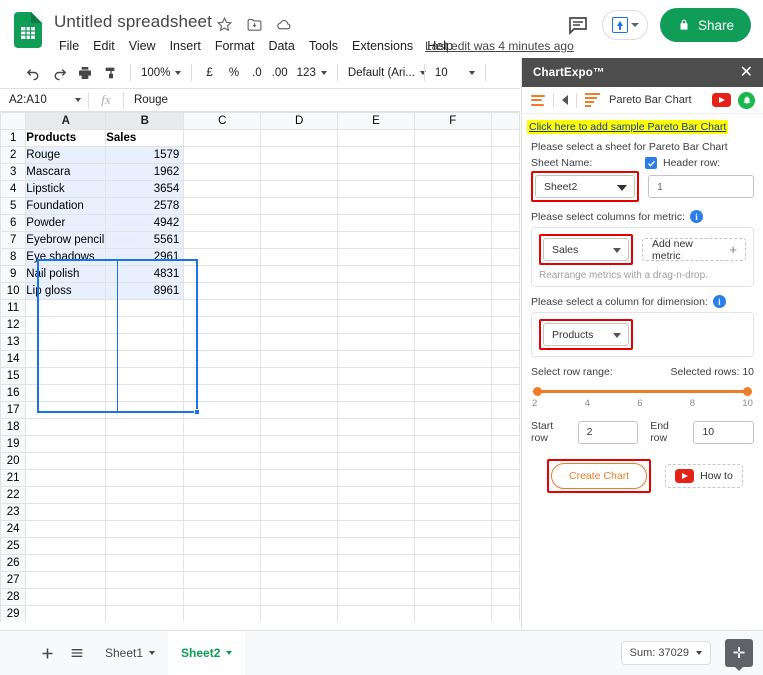 The image size is (763, 675). What do you see at coordinates (322, 100) in the screenshot?
I see `formula-input: Rouge` at bounding box center [322, 100].